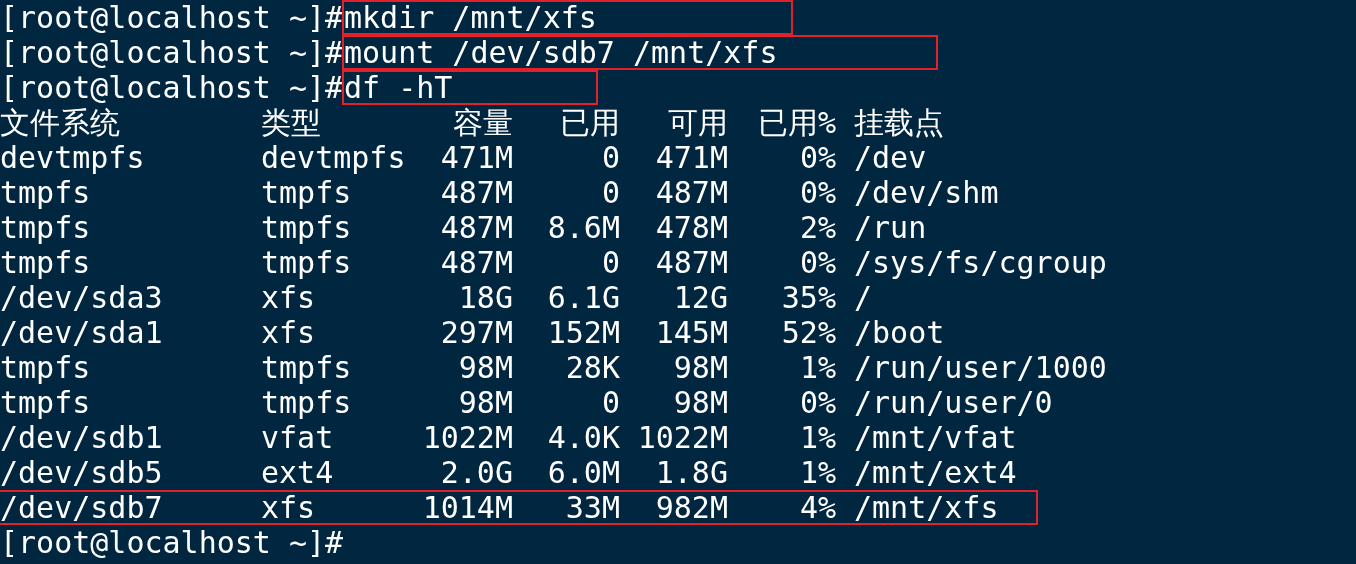 This screenshot has width=1356, height=564. What do you see at coordinates (691, 227) in the screenshot?
I see `table-cell-text: 478M` at bounding box center [691, 227].